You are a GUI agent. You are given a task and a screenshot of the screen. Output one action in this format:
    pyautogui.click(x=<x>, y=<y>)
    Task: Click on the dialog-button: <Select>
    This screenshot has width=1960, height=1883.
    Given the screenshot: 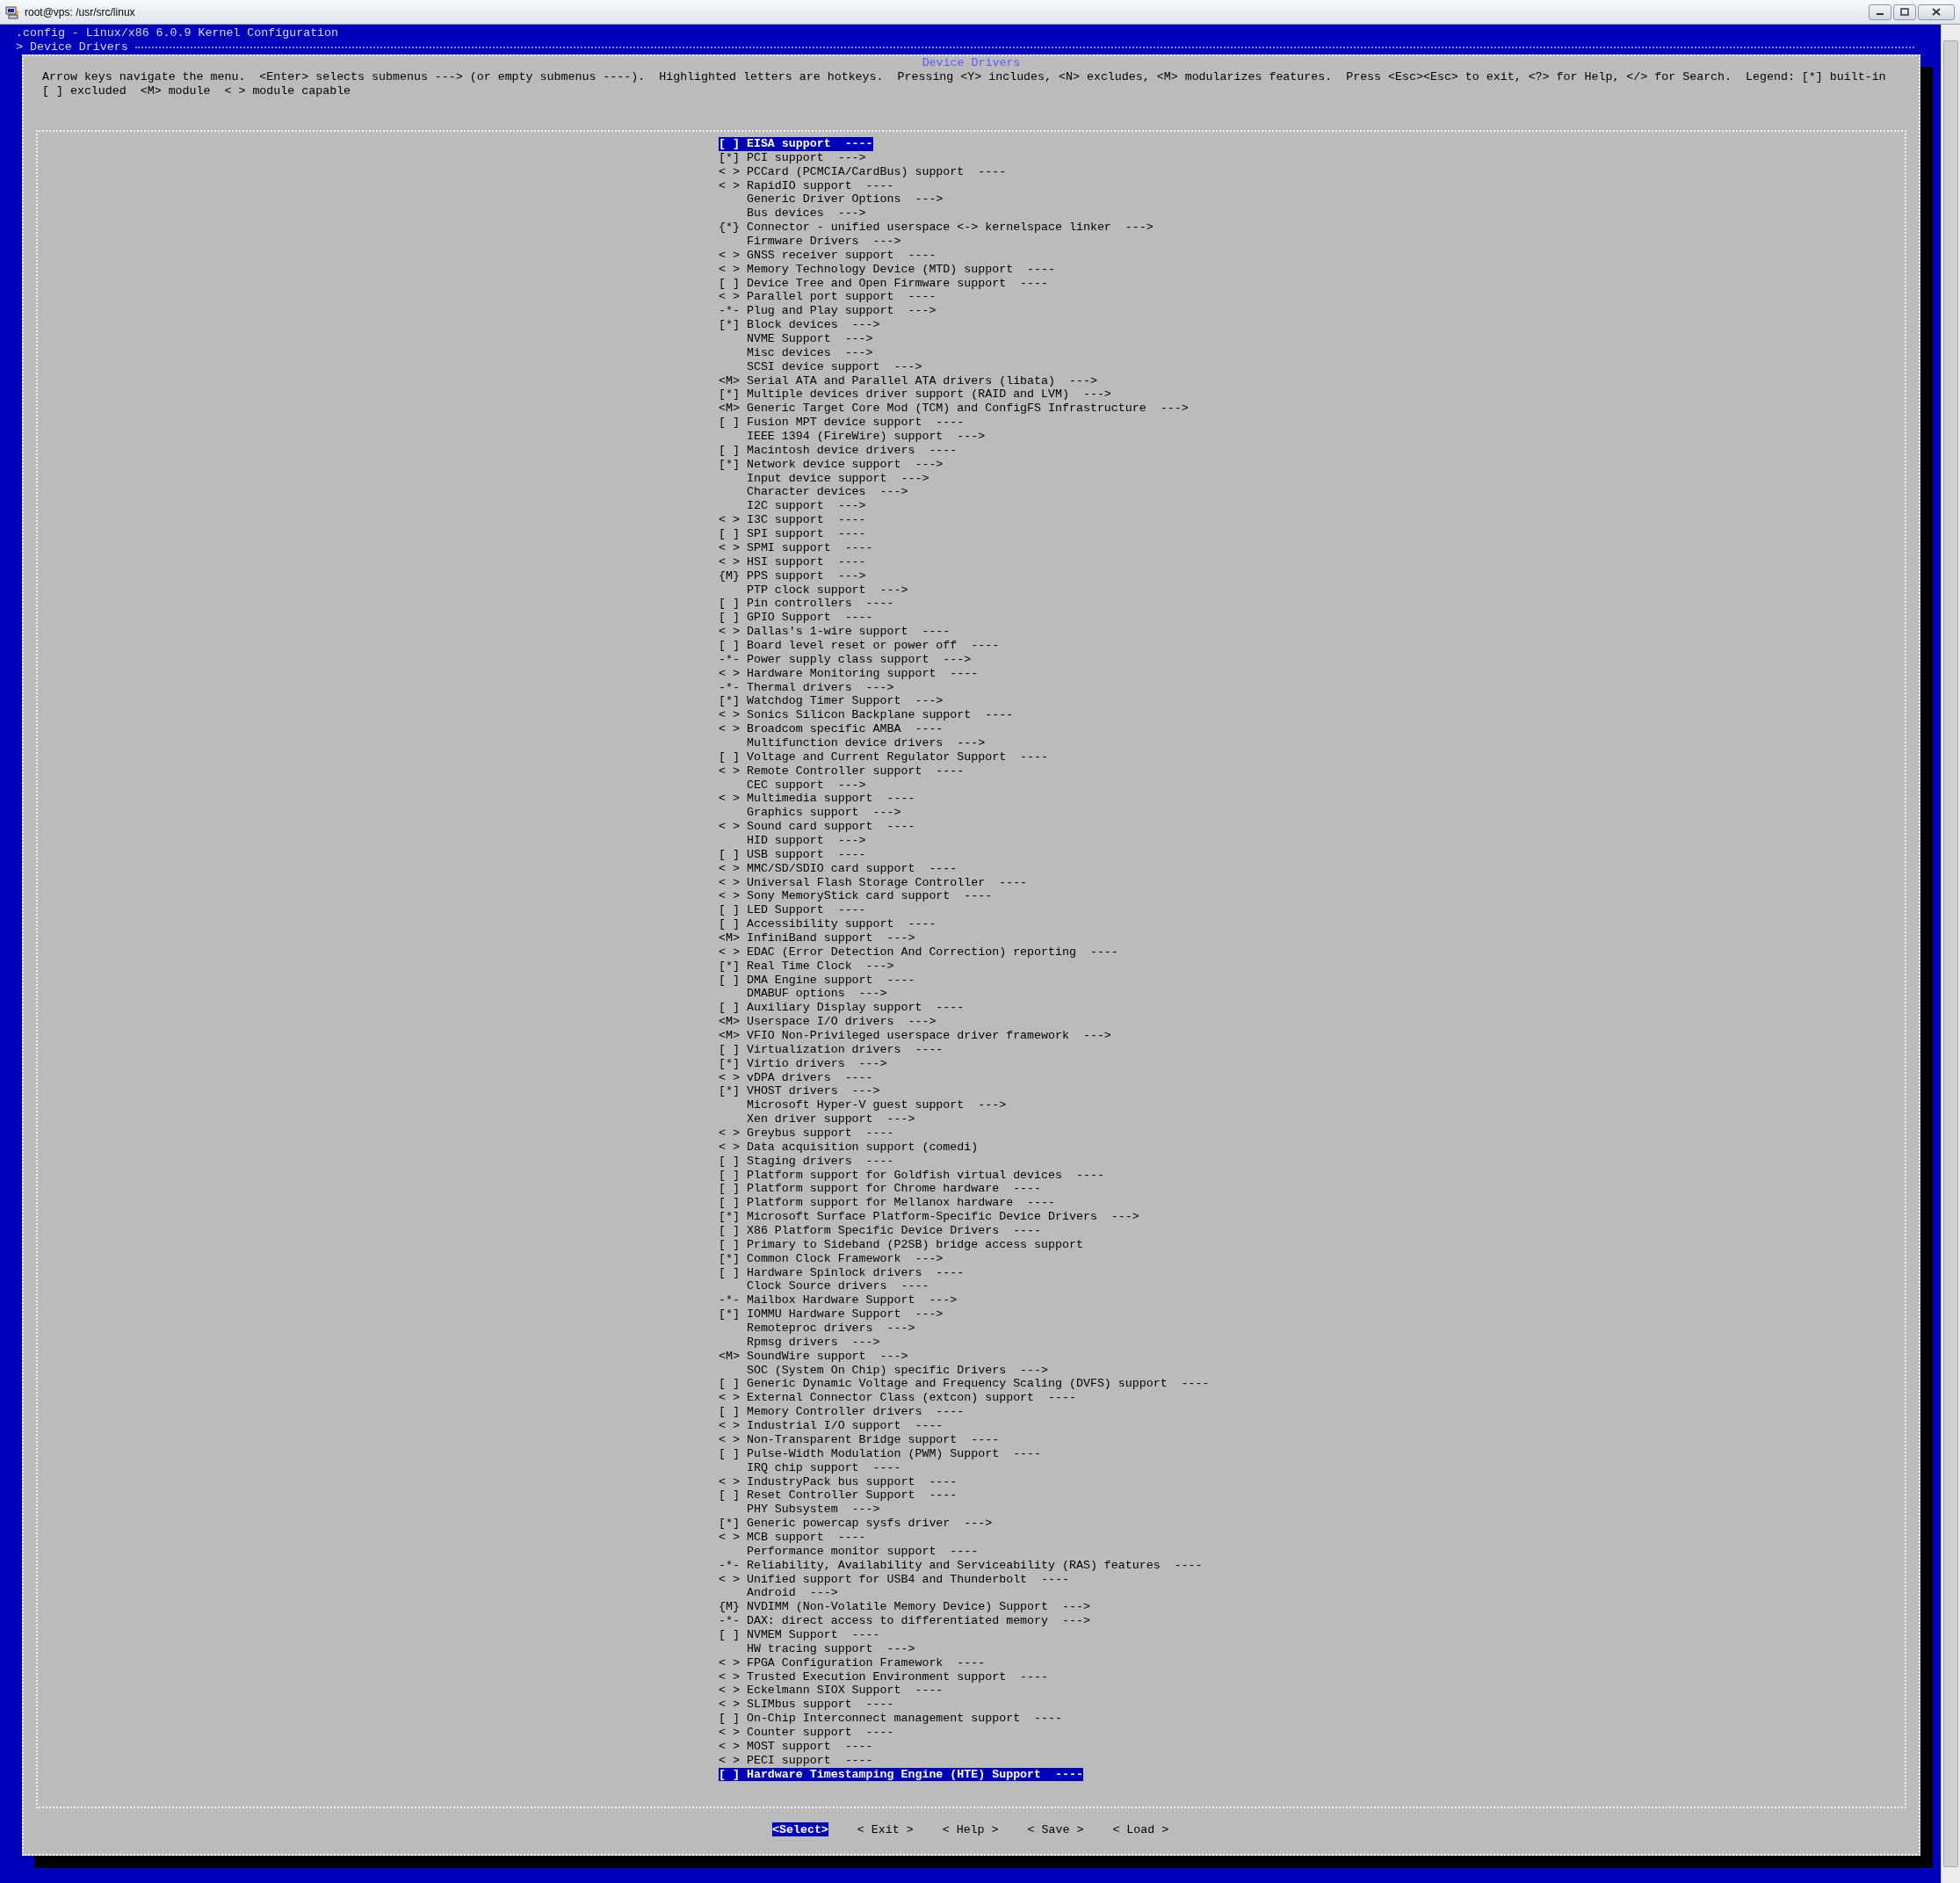 What is the action you would take?
    pyautogui.click(x=800, y=1829)
    